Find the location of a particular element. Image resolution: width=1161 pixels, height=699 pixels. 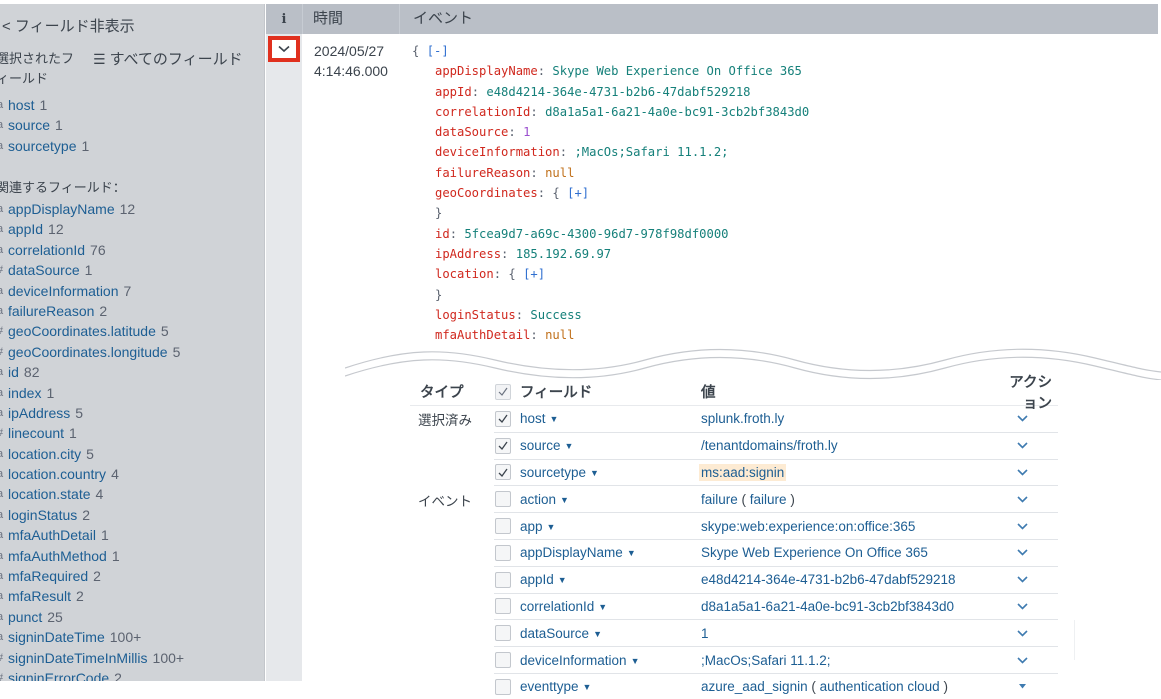

json-collapse-toggle: [-] is located at coordinates (438, 51).